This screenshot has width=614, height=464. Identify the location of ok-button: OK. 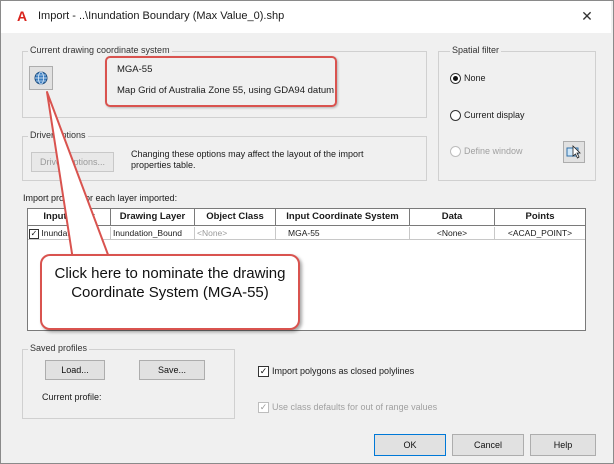
(410, 445).